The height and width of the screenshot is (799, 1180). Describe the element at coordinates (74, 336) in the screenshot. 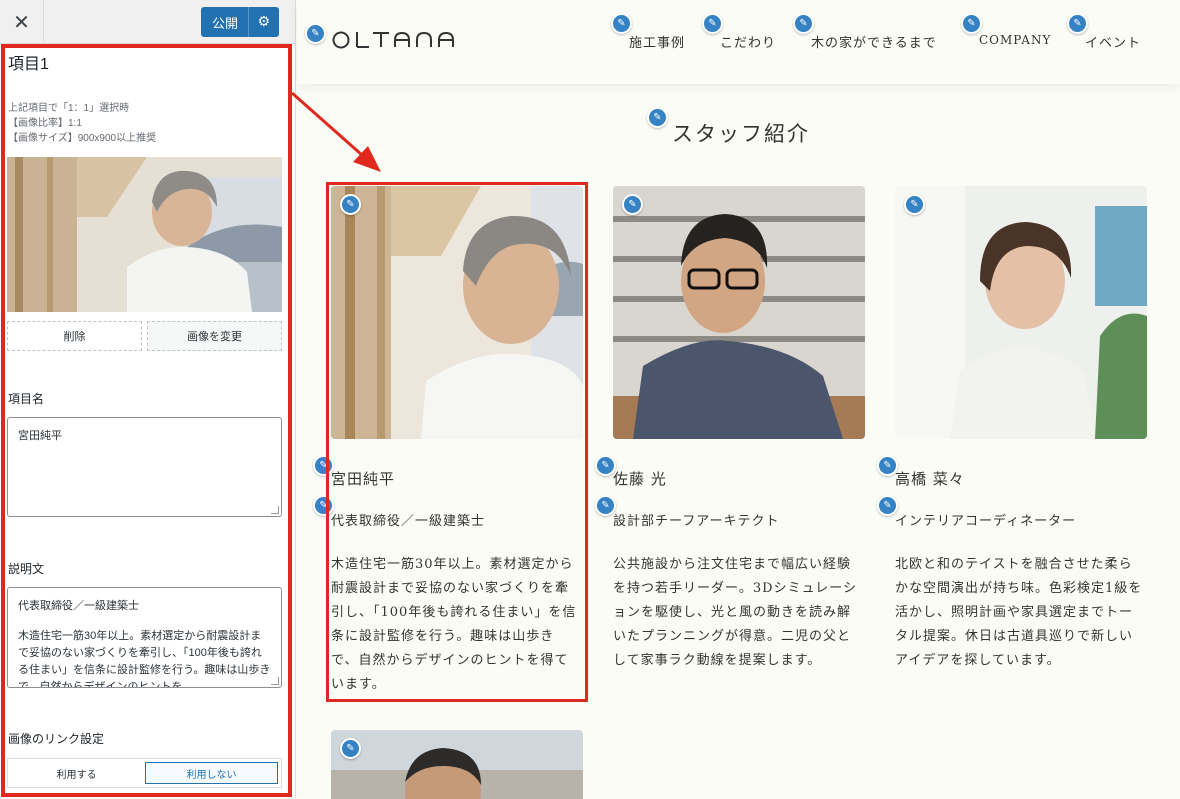

I see `remove-image-button: 削除` at that location.